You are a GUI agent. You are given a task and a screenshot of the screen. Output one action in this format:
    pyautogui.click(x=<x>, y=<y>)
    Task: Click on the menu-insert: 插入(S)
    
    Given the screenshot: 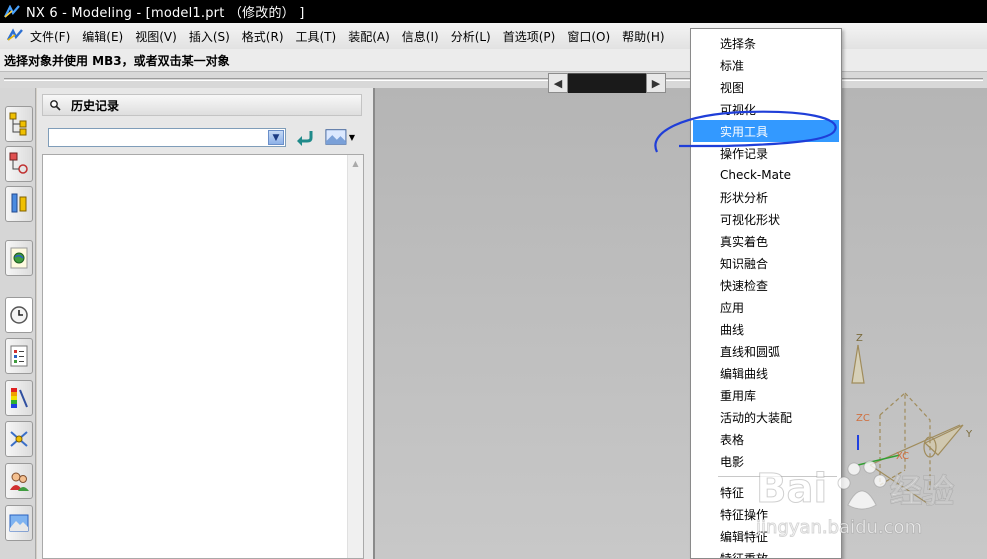 What is the action you would take?
    pyautogui.click(x=209, y=36)
    